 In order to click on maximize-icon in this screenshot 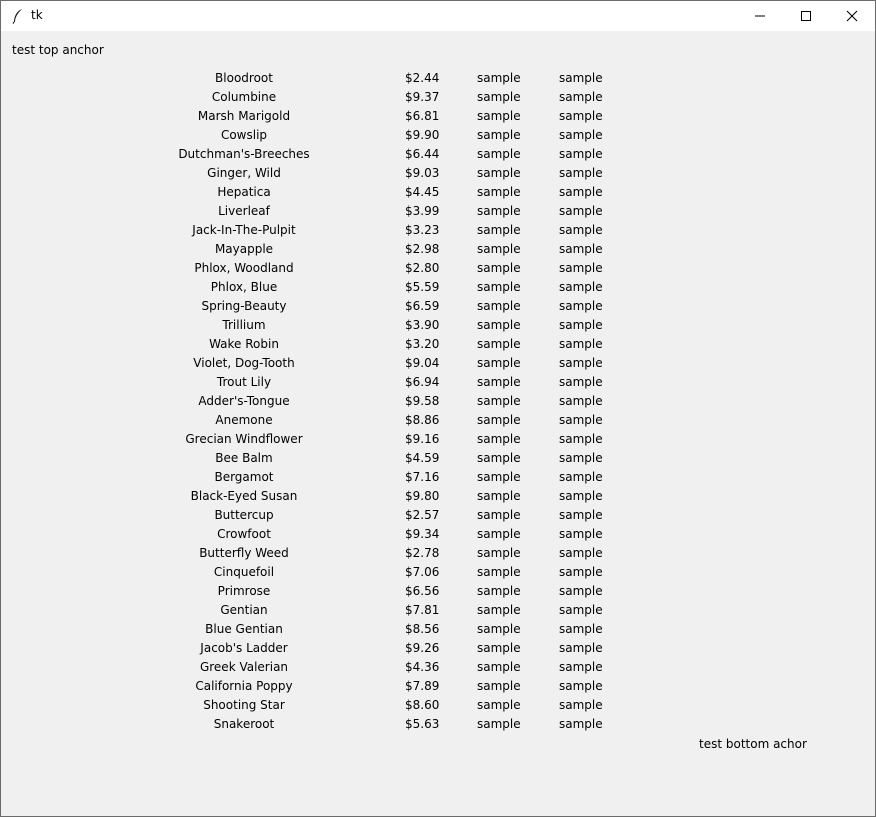, I will do `click(806, 16)`.